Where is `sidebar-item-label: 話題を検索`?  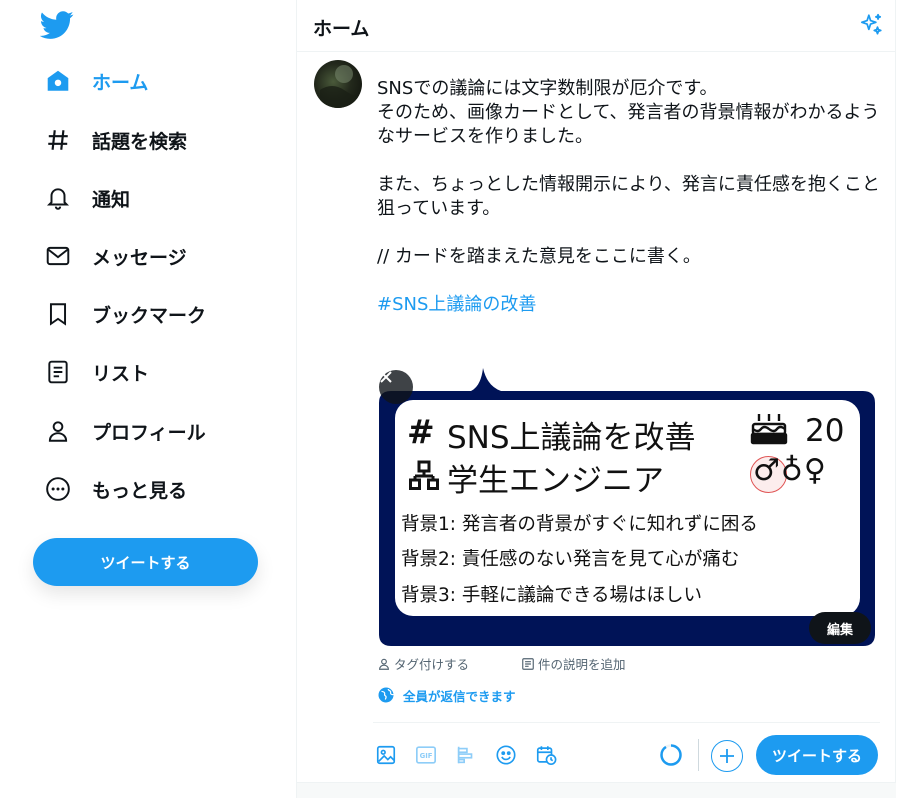 sidebar-item-label: 話題を検索 is located at coordinates (140, 141).